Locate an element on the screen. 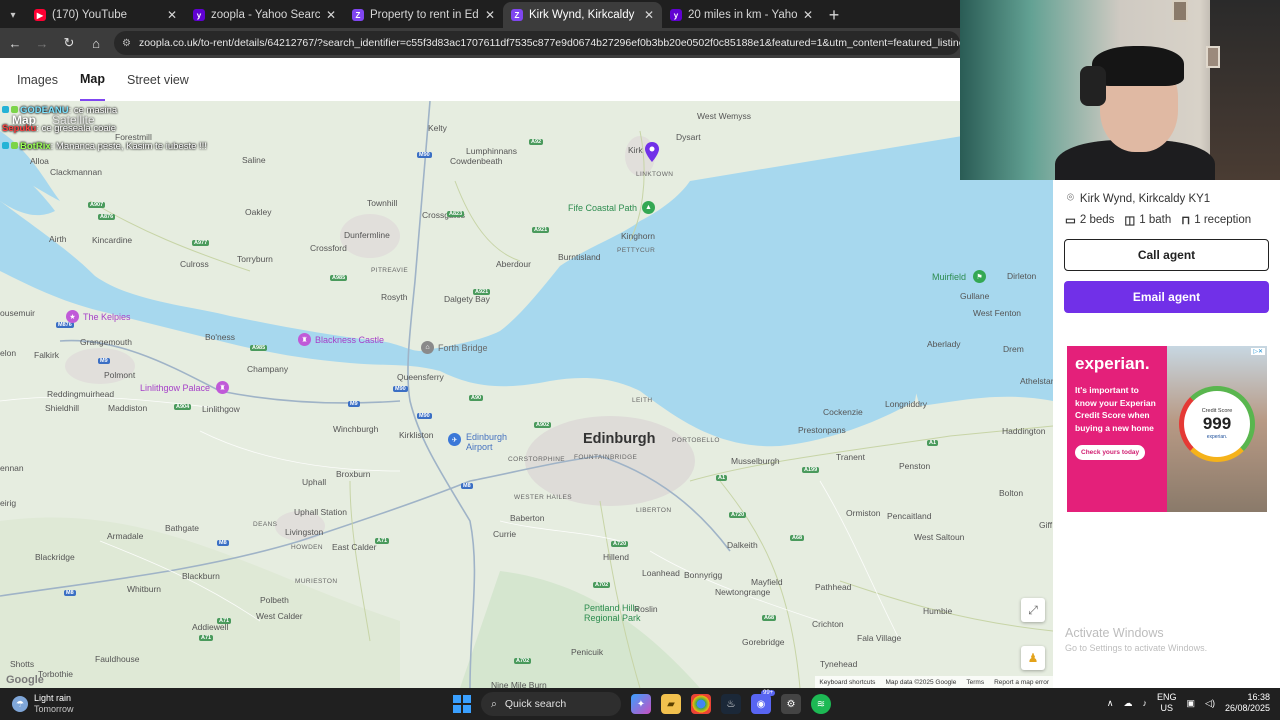 Image resolution: width=1280 pixels, height=720 pixels. map-label: Oakley is located at coordinates (258, 212).